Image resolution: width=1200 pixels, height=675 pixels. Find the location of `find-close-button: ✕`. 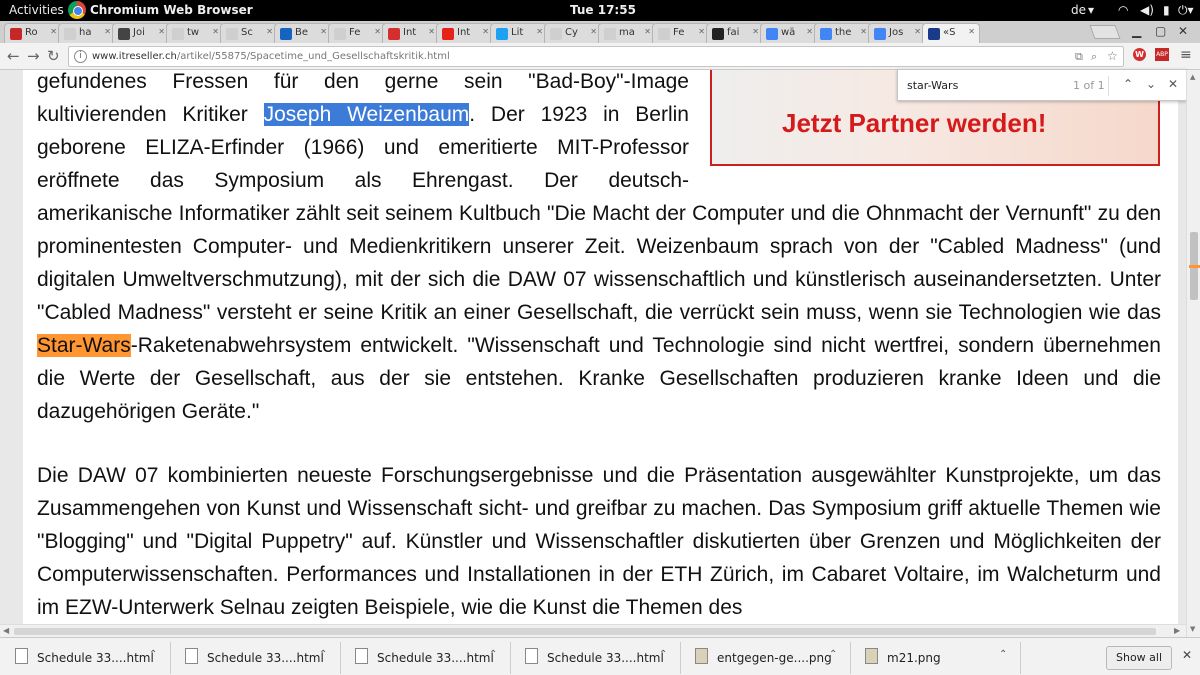

find-close-button: ✕ is located at coordinates (1173, 84).